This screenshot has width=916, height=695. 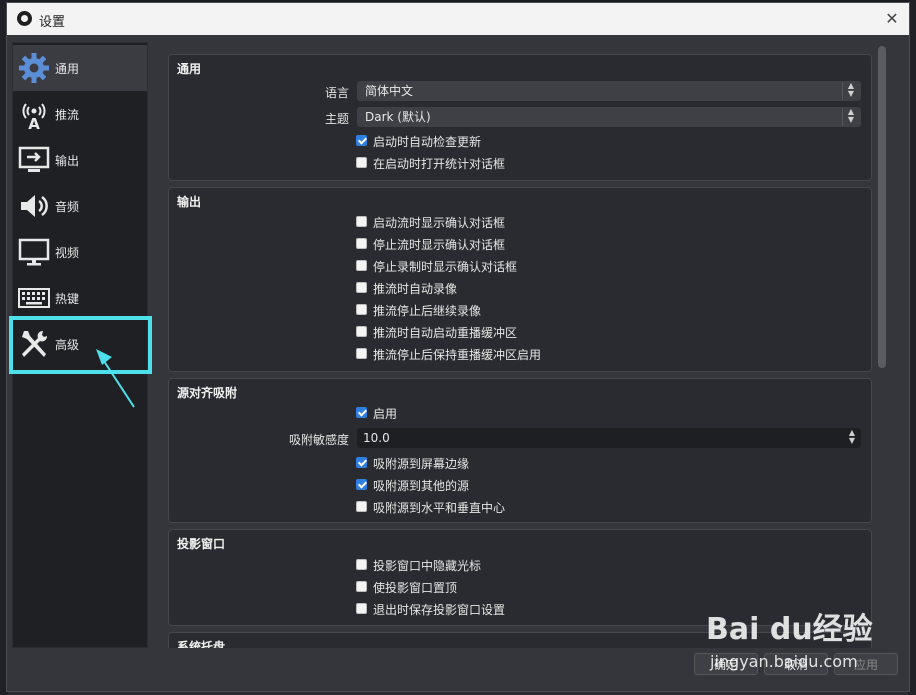 I want to click on checkbox-label: 投影窗口中隐藏光标, so click(x=427, y=566).